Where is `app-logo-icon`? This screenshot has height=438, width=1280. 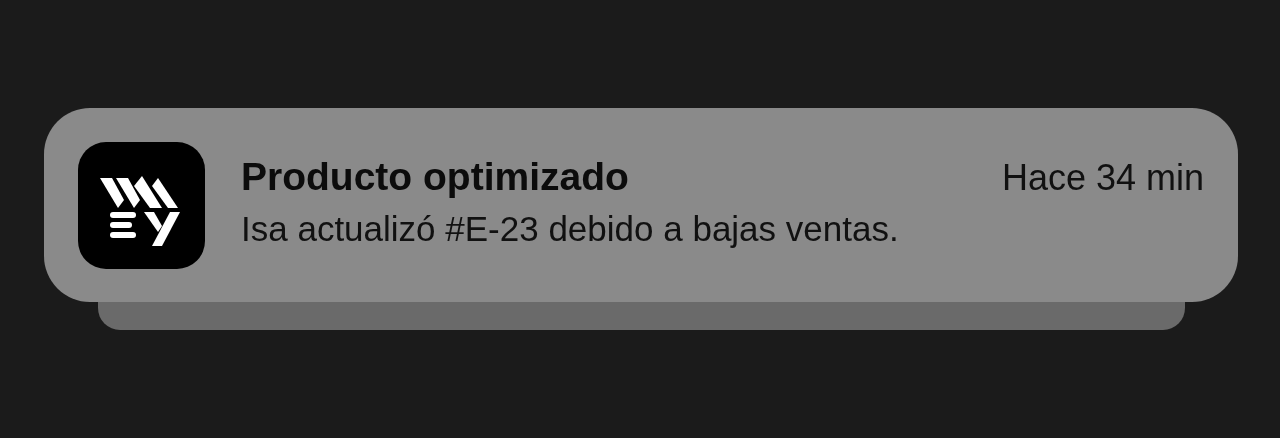
app-logo-icon is located at coordinates (141, 205).